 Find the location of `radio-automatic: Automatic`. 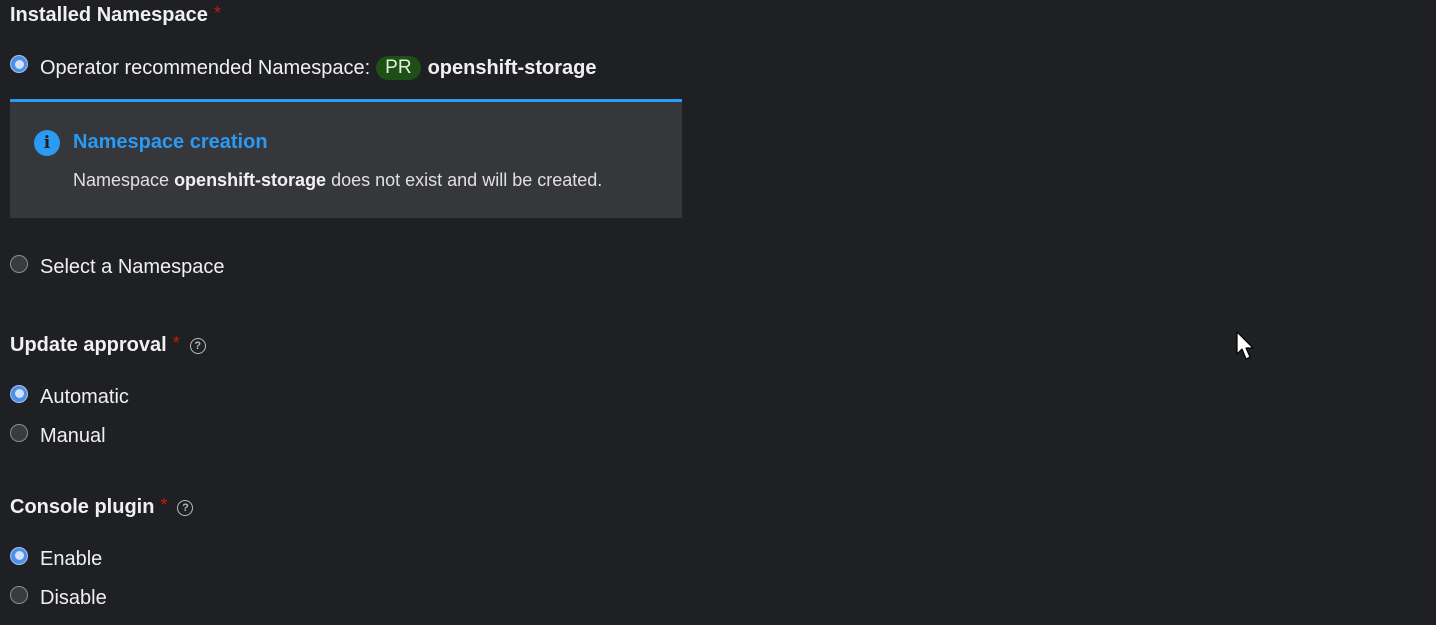

radio-automatic: Automatic is located at coordinates (69, 396).